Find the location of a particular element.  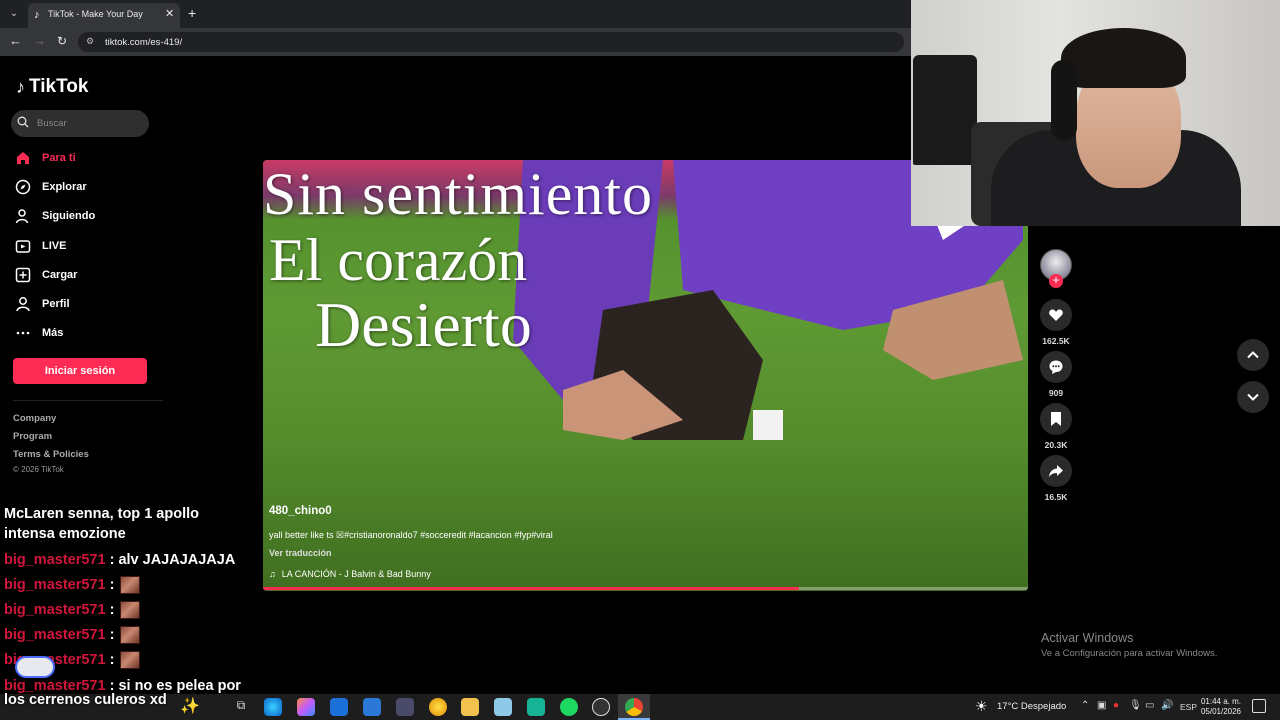

address-bar-row: ← → ↻ ⚙ tiktok.com/es-419/ is located at coordinates (456, 42).